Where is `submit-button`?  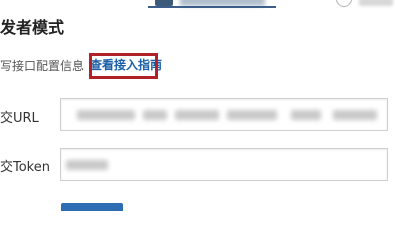 submit-button is located at coordinates (92, 207).